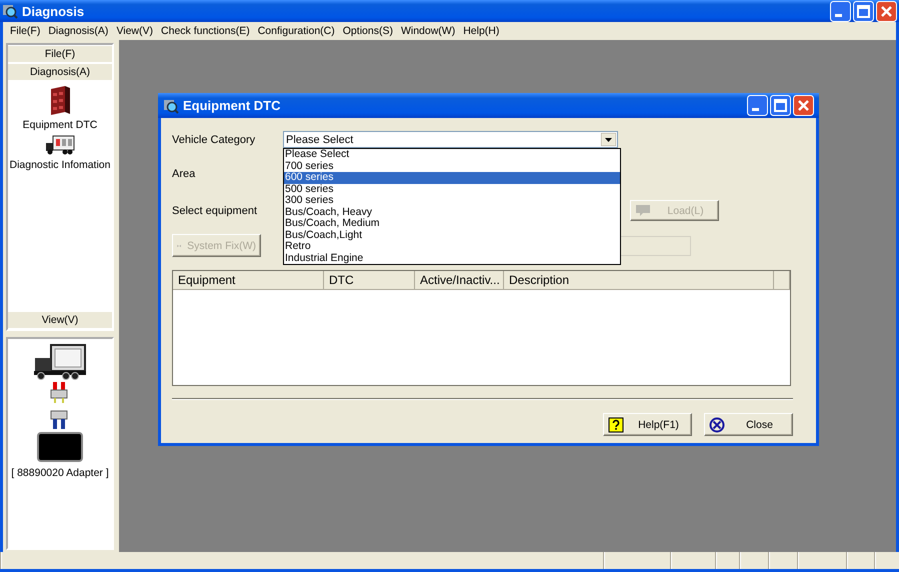  I want to click on text-field, so click(655, 246).